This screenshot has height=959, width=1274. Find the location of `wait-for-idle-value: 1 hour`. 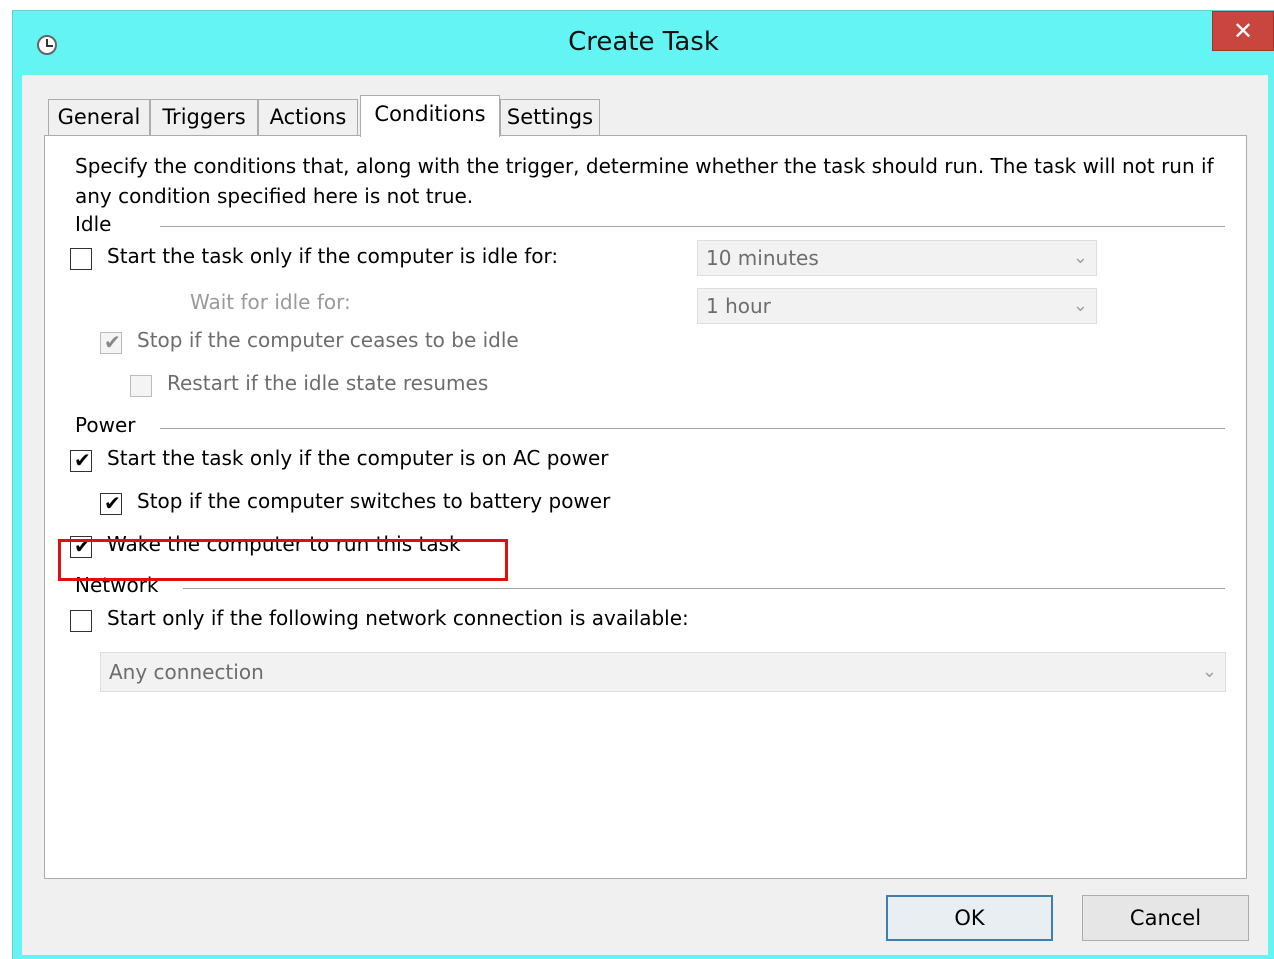

wait-for-idle-value: 1 hour is located at coordinates (738, 306).